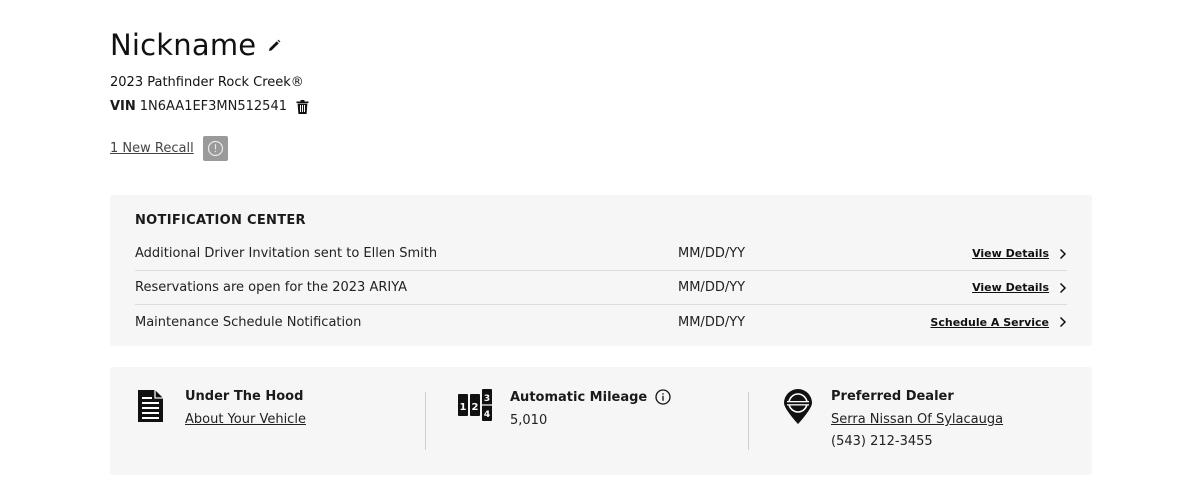 The image size is (1200, 500). I want to click on odometer-digit: 3, so click(487, 399).